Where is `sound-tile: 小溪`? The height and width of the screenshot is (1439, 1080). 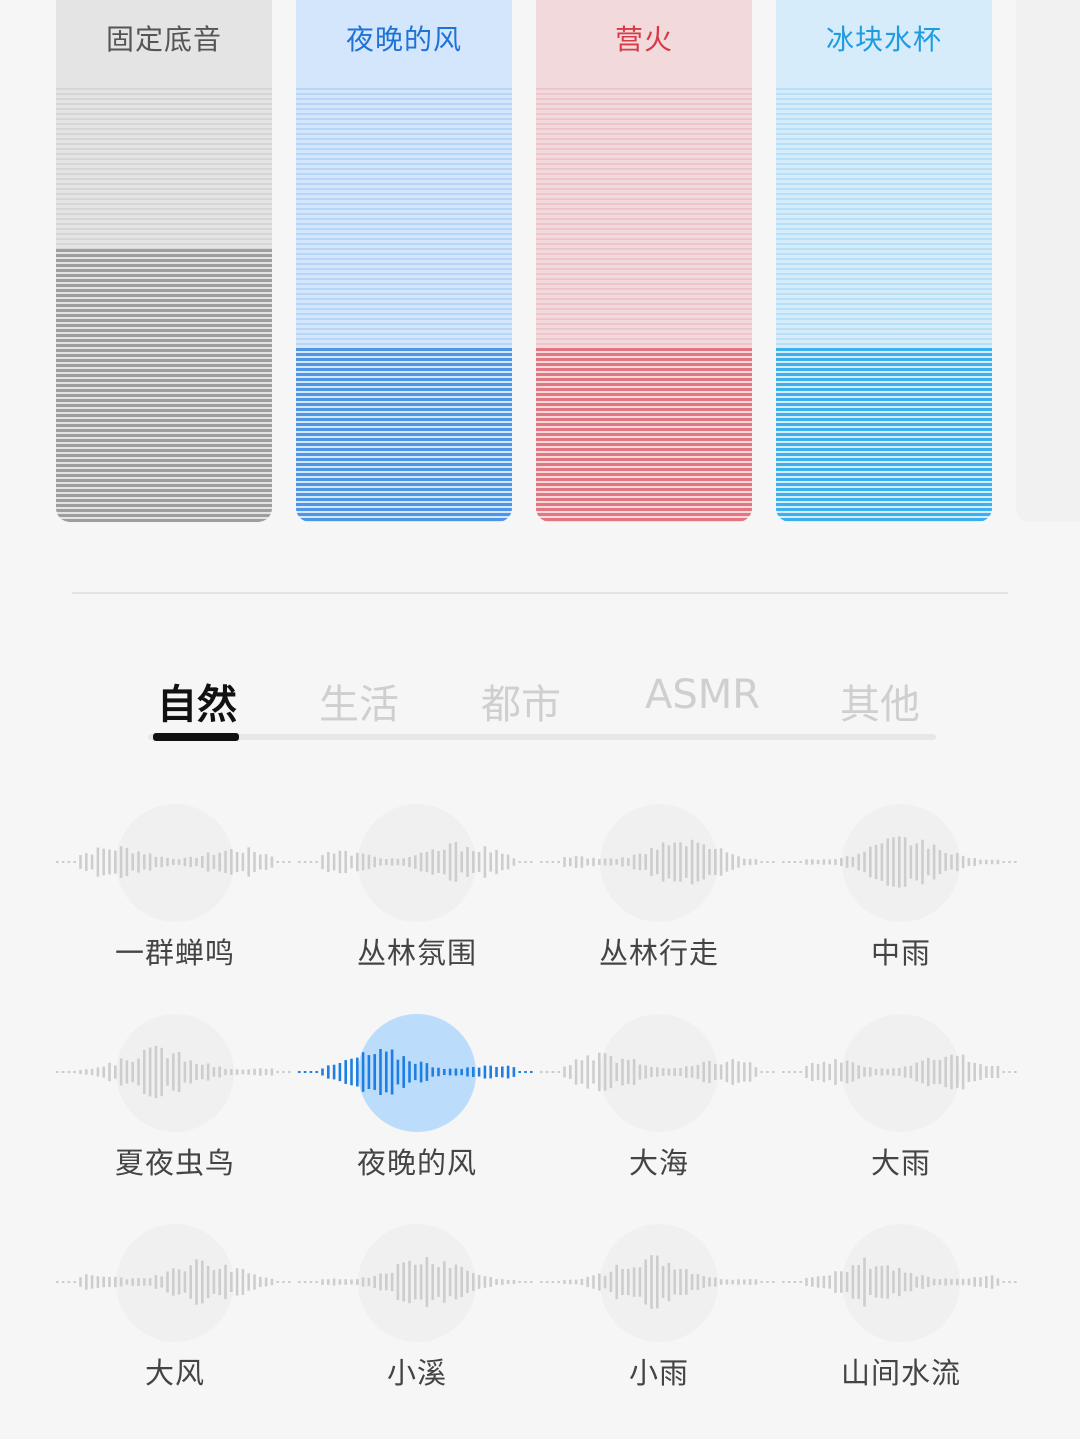
sound-tile: 小溪 is located at coordinates (417, 1310).